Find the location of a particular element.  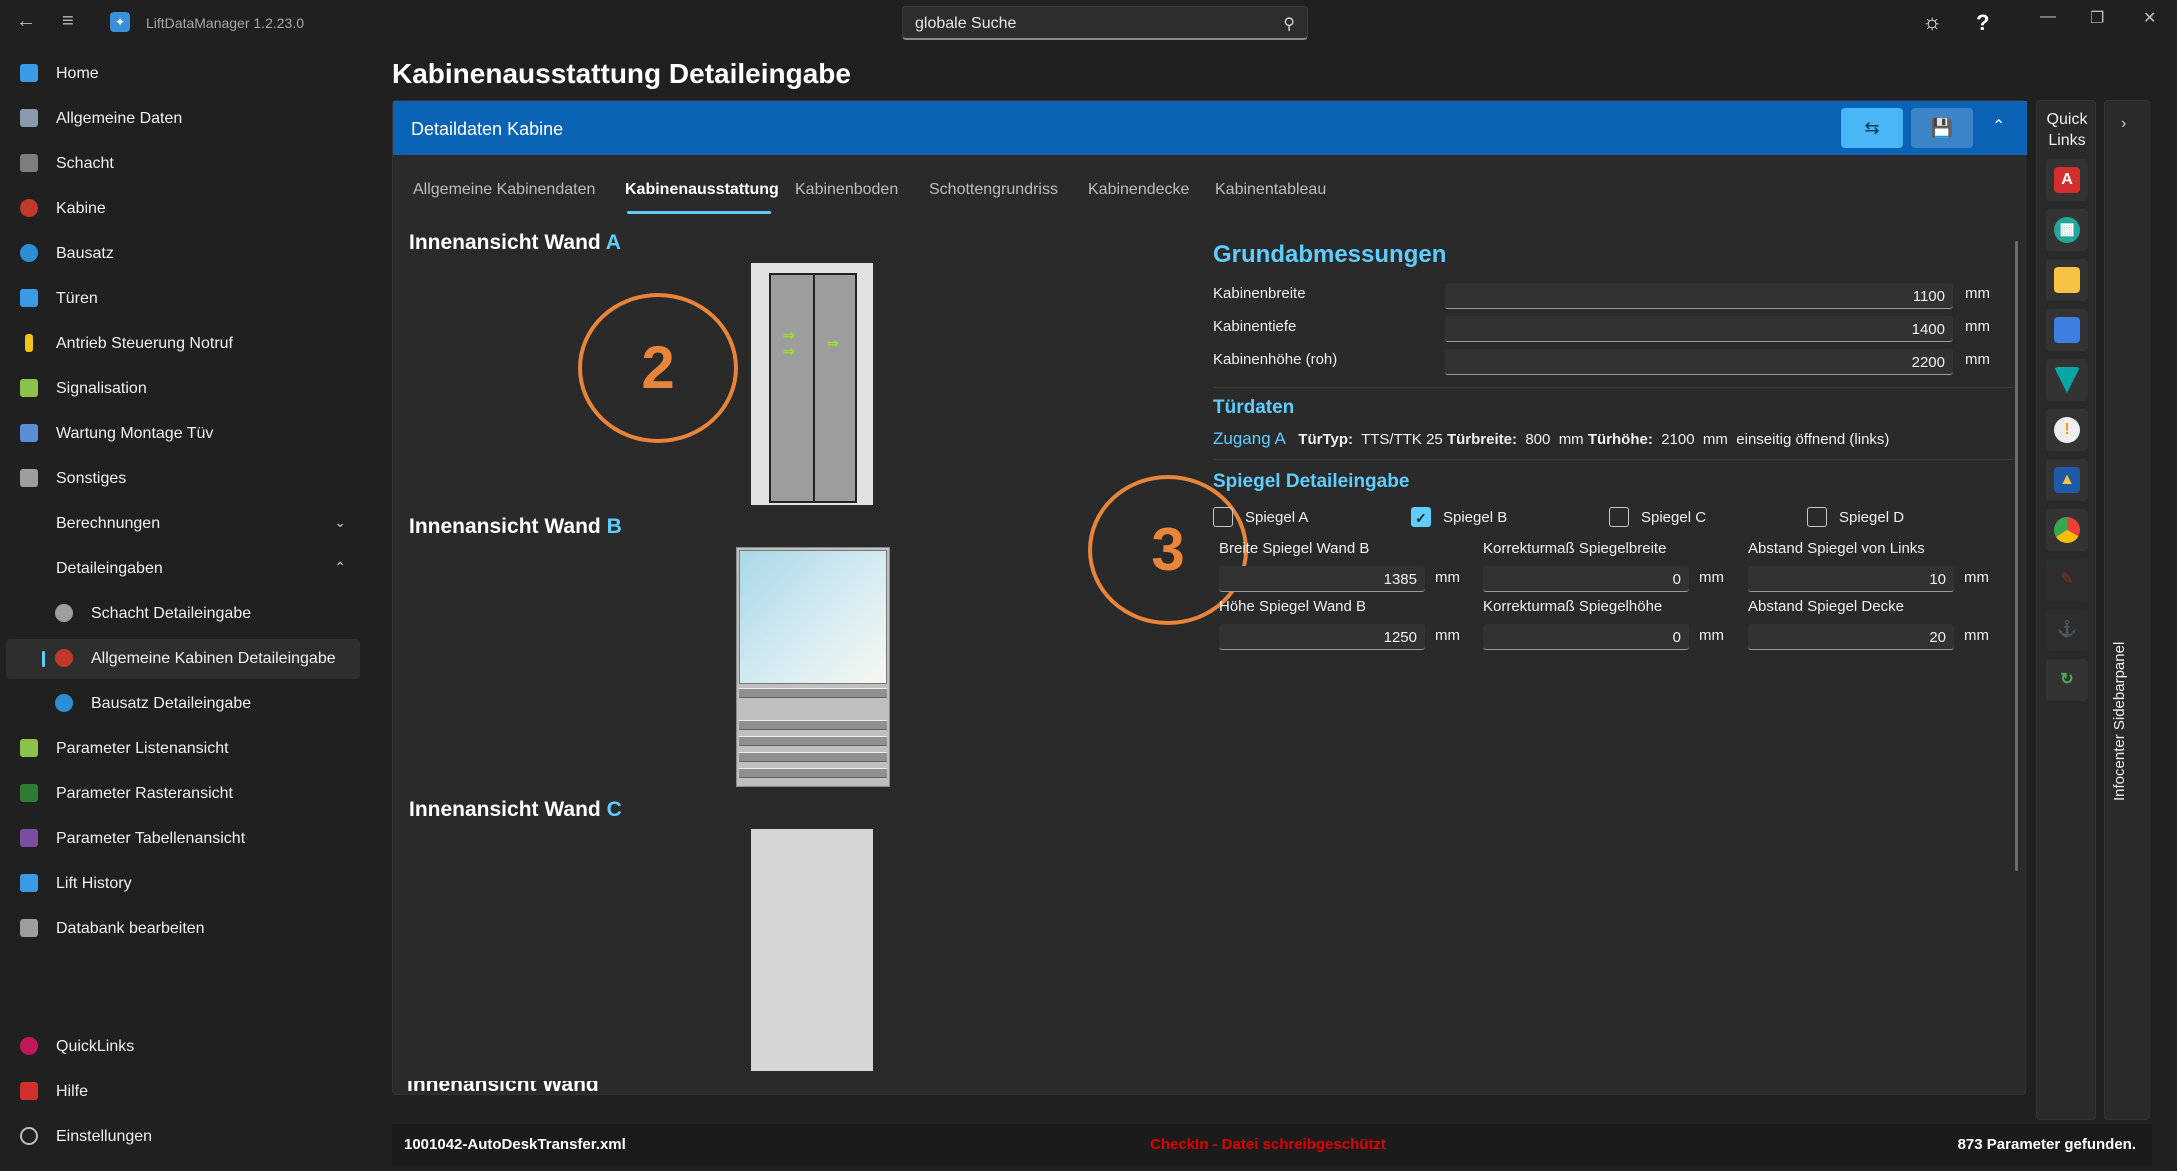

maximize-button: ❐ is located at coordinates (2097, 18).